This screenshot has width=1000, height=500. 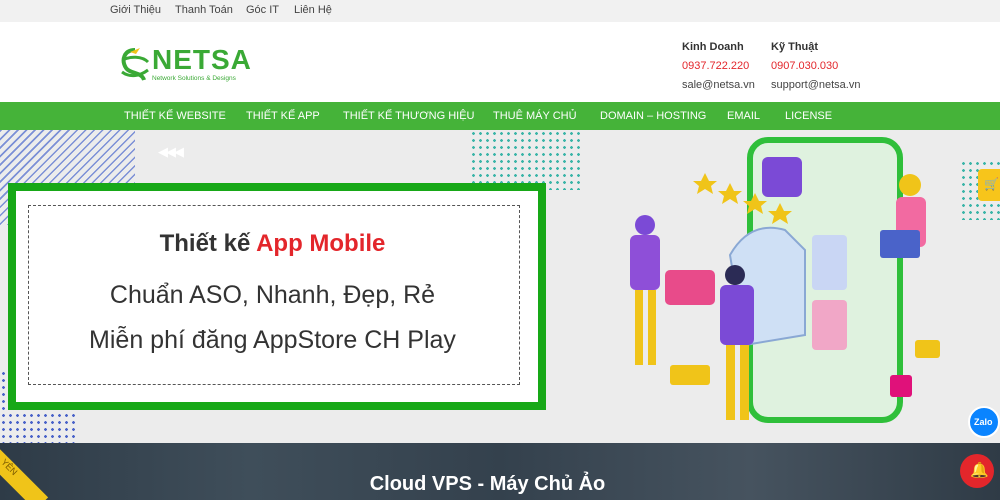 I want to click on hero-subline-aso: Chuẩn ASO, Nhanh, Đẹp, Rẻ, so click(x=272, y=295).